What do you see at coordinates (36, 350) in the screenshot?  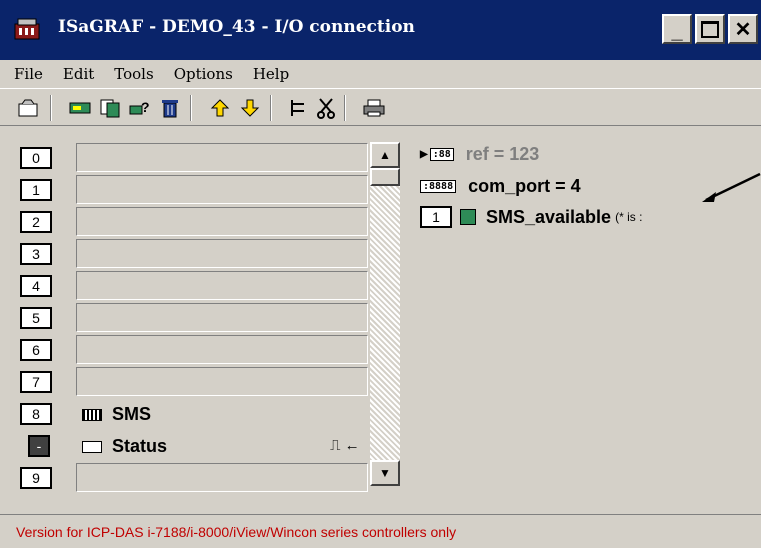 I see `slot-number: 6` at bounding box center [36, 350].